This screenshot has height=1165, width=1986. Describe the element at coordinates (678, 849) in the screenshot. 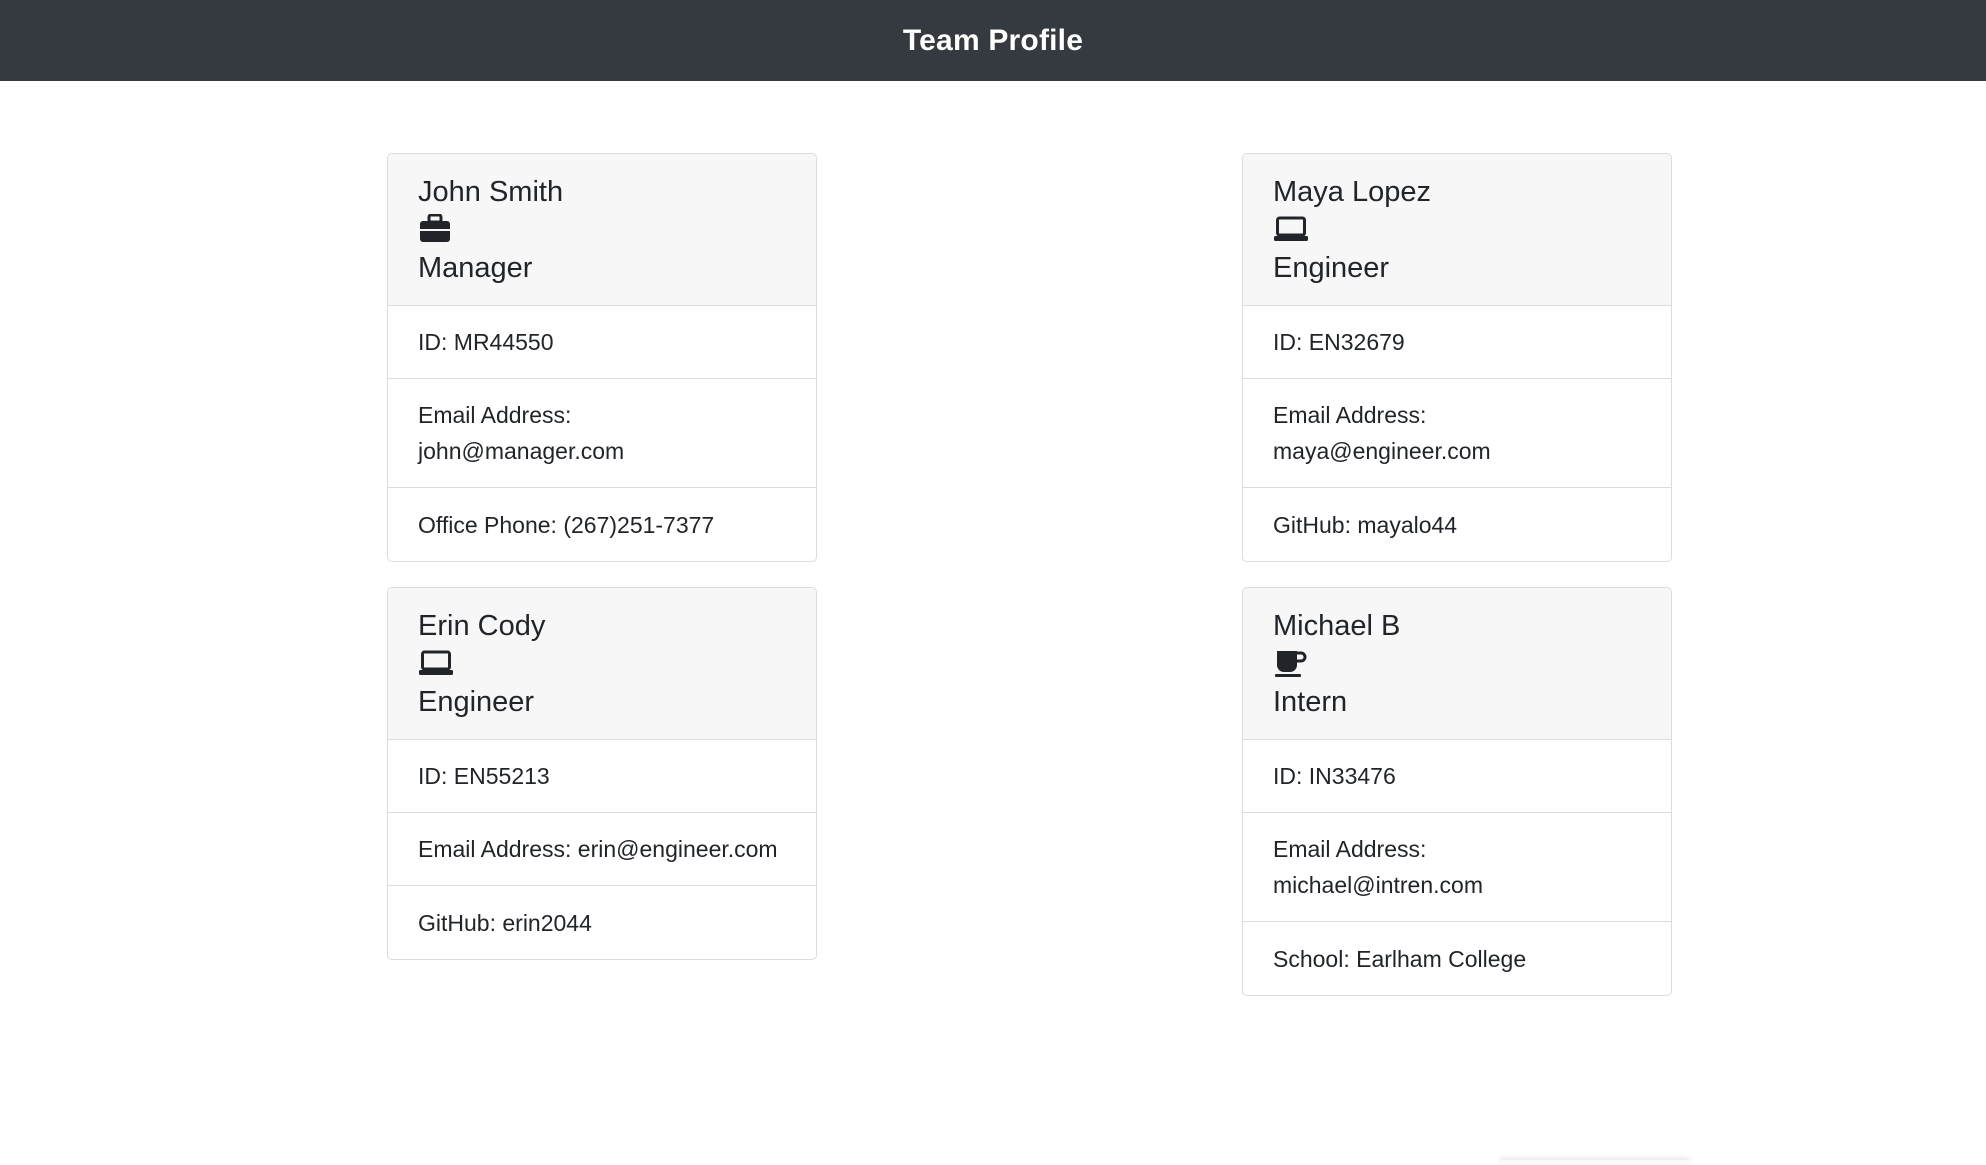

I see `email-link: erin@engineer.com` at that location.